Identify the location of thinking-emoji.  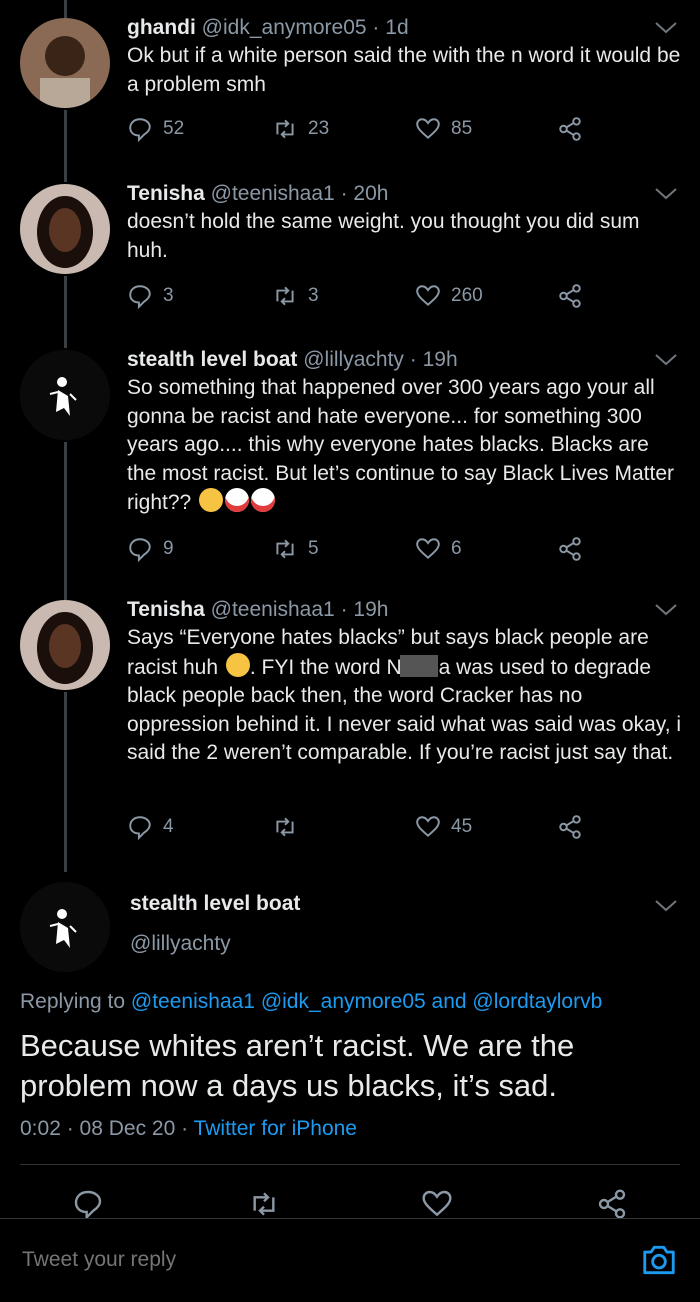
(237, 664).